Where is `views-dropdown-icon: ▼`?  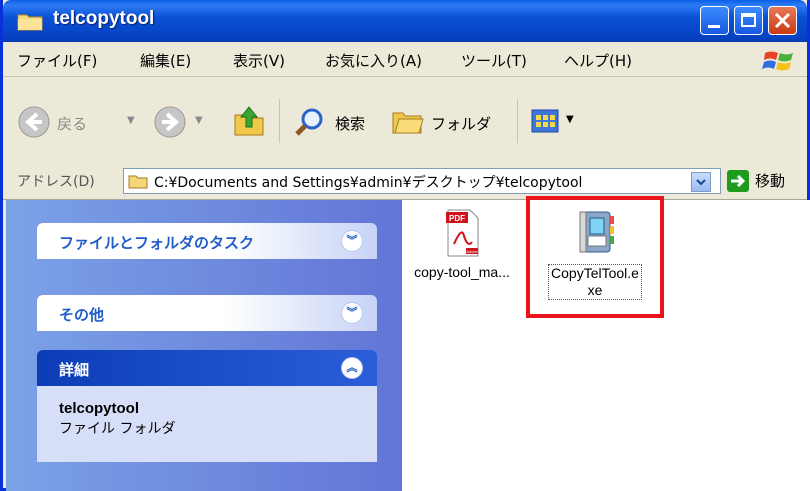 views-dropdown-icon: ▼ is located at coordinates (570, 119).